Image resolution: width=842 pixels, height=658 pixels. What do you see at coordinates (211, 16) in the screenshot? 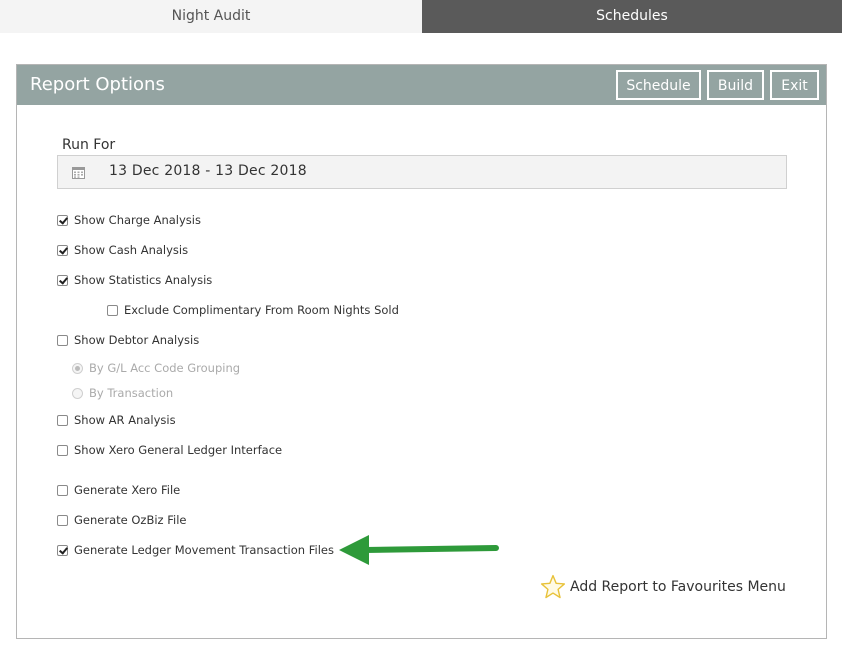
I see `tab-night-audit: Night Audit` at bounding box center [211, 16].